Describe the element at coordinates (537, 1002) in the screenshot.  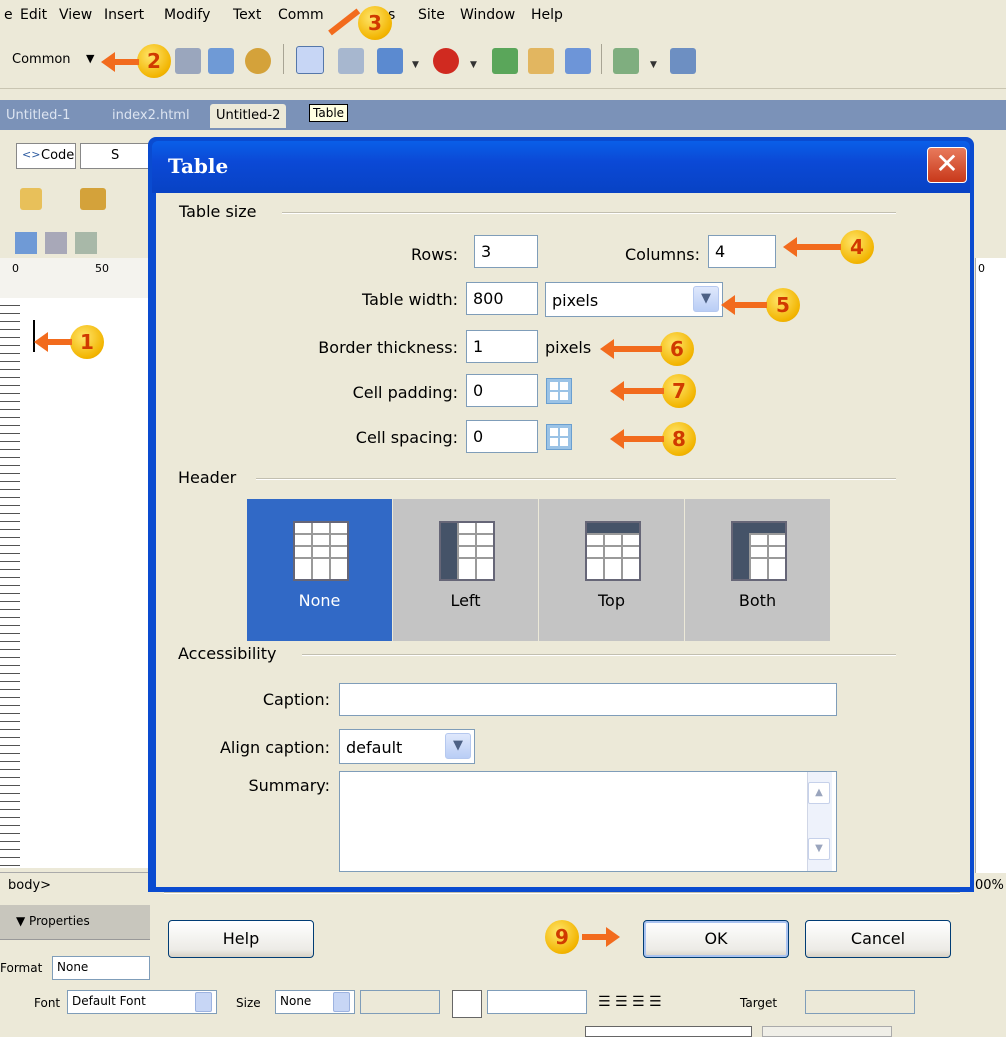
I see `text-color-field` at that location.